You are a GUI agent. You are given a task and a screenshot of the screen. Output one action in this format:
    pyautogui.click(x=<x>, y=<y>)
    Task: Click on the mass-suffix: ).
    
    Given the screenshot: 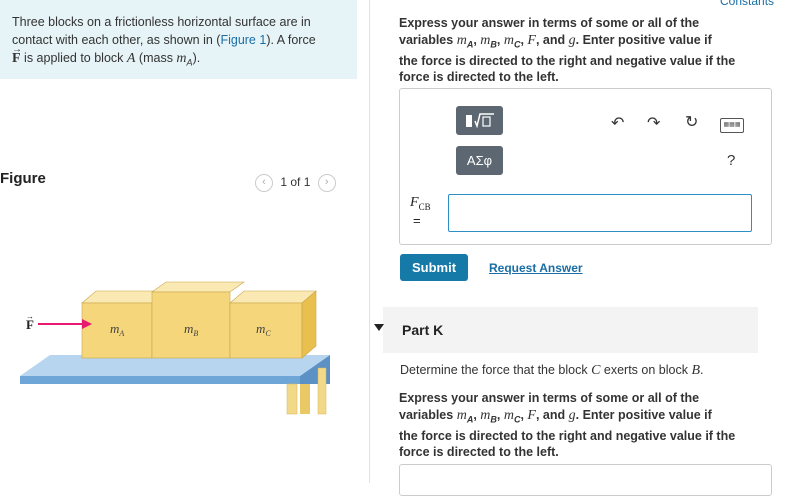 What is the action you would take?
    pyautogui.click(x=196, y=58)
    